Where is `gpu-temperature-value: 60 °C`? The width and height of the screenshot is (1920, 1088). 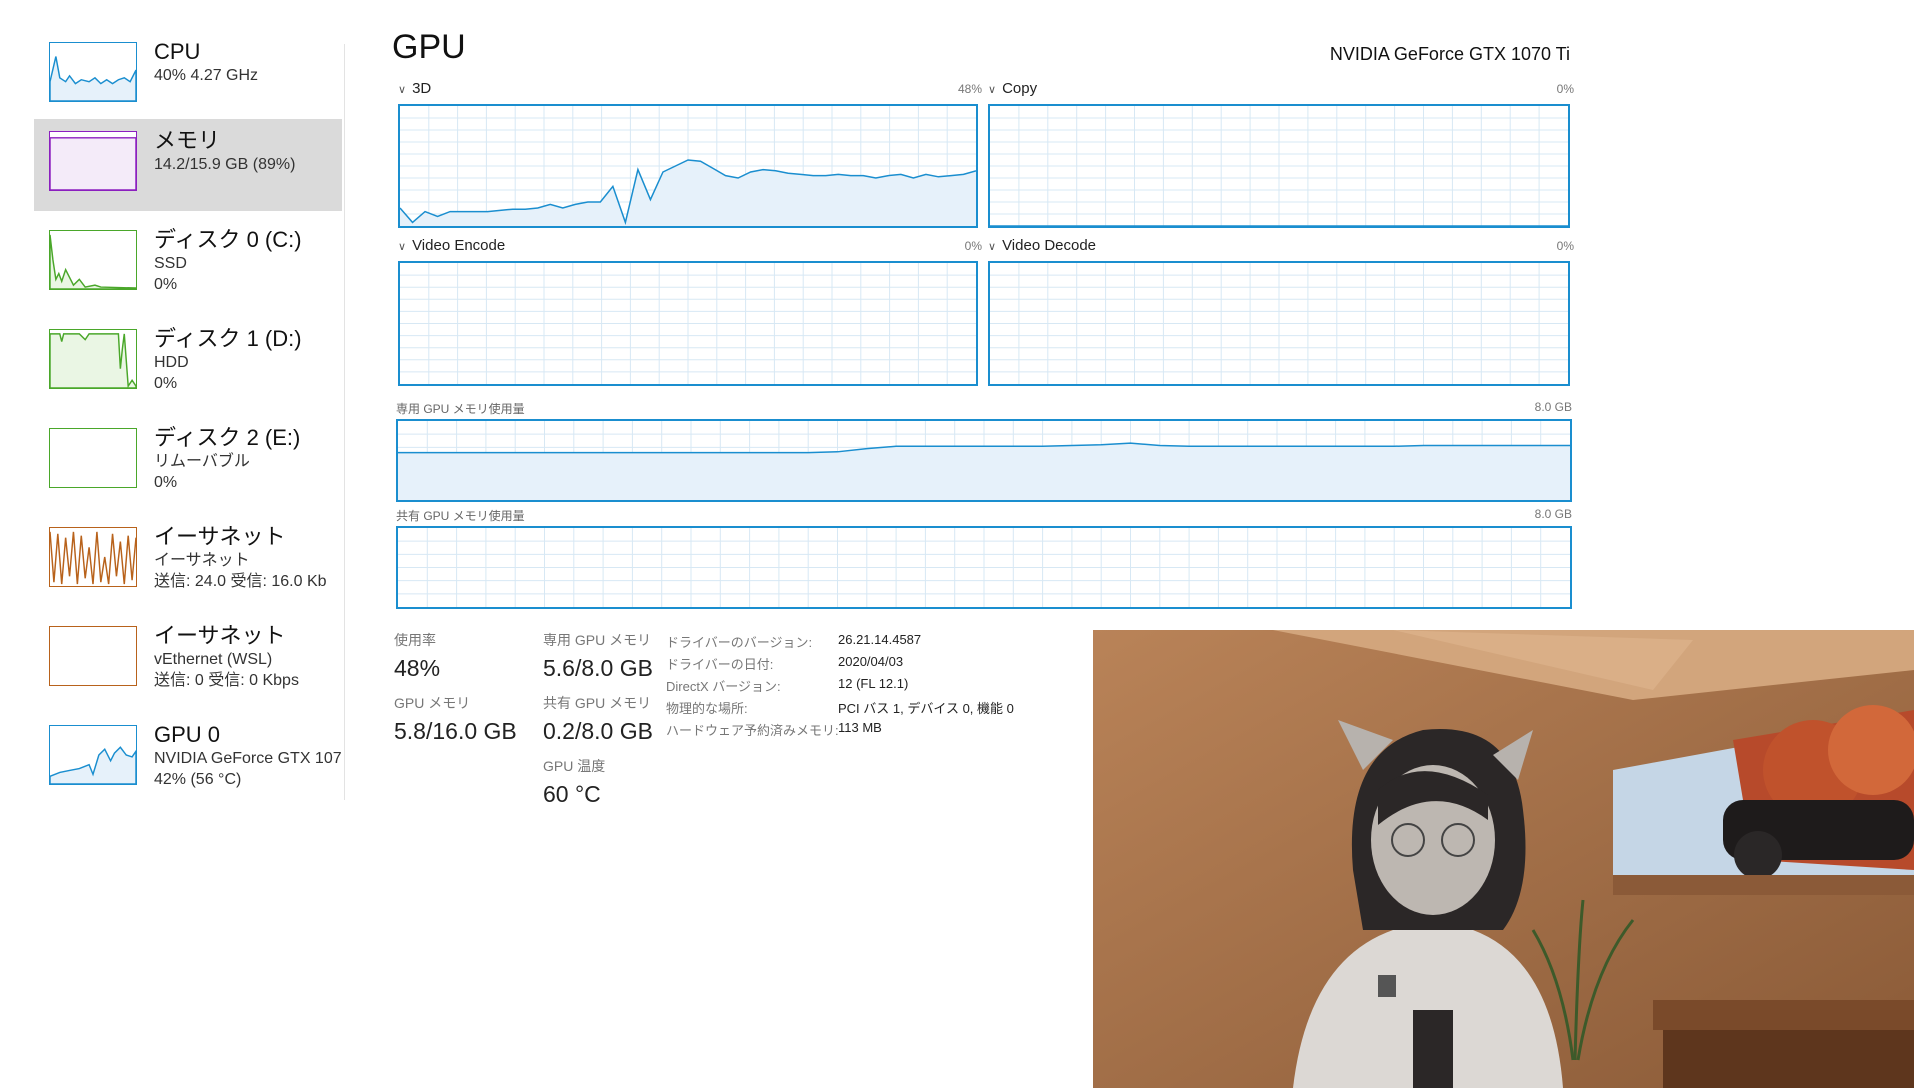
gpu-temperature-value: 60 °C is located at coordinates (572, 794).